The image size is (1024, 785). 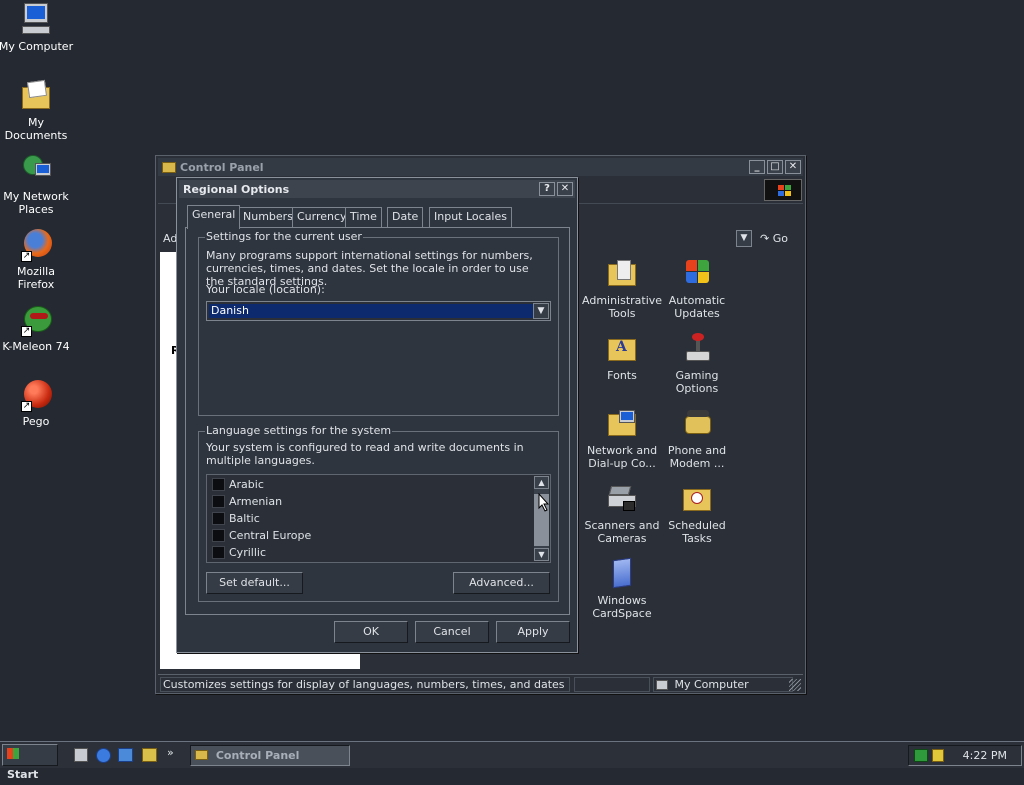 What do you see at coordinates (36, 96) in the screenshot?
I see `my-documents-icon` at bounding box center [36, 96].